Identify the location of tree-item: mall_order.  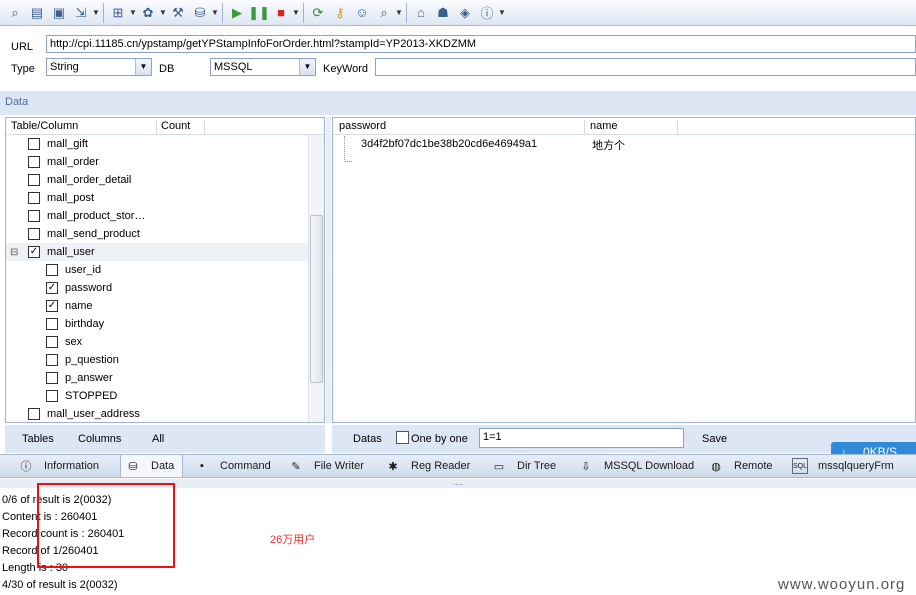
(157, 162).